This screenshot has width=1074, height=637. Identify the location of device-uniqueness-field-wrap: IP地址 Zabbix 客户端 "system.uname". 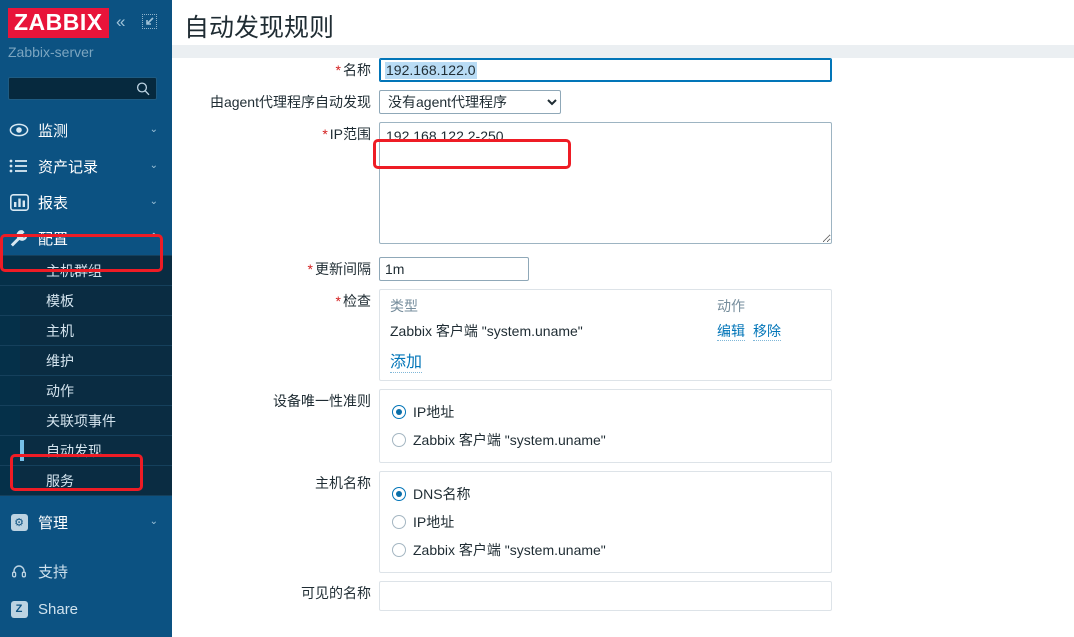
(726, 426).